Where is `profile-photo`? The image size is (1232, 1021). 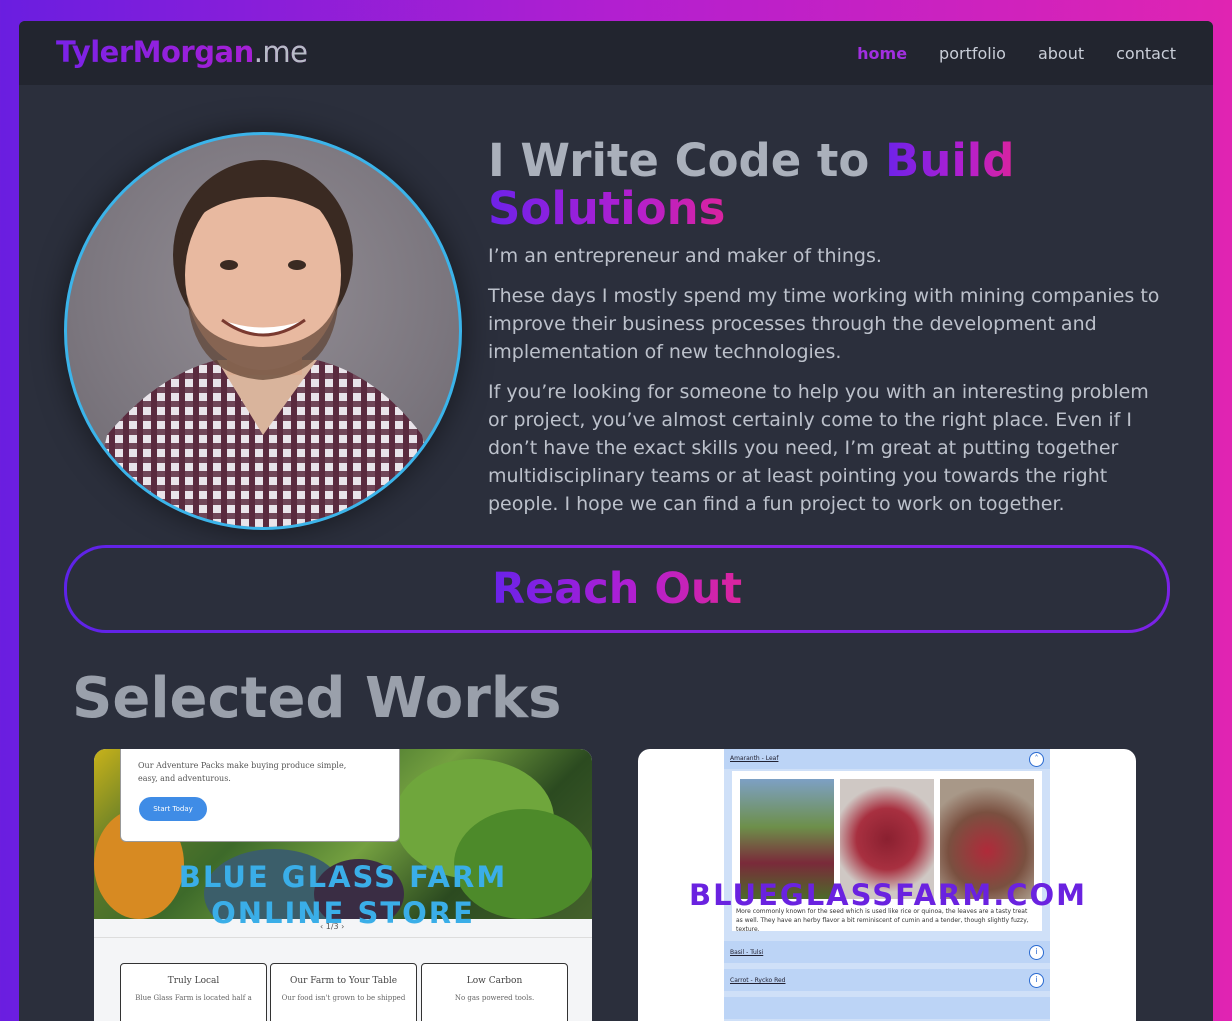 profile-photo is located at coordinates (263, 331).